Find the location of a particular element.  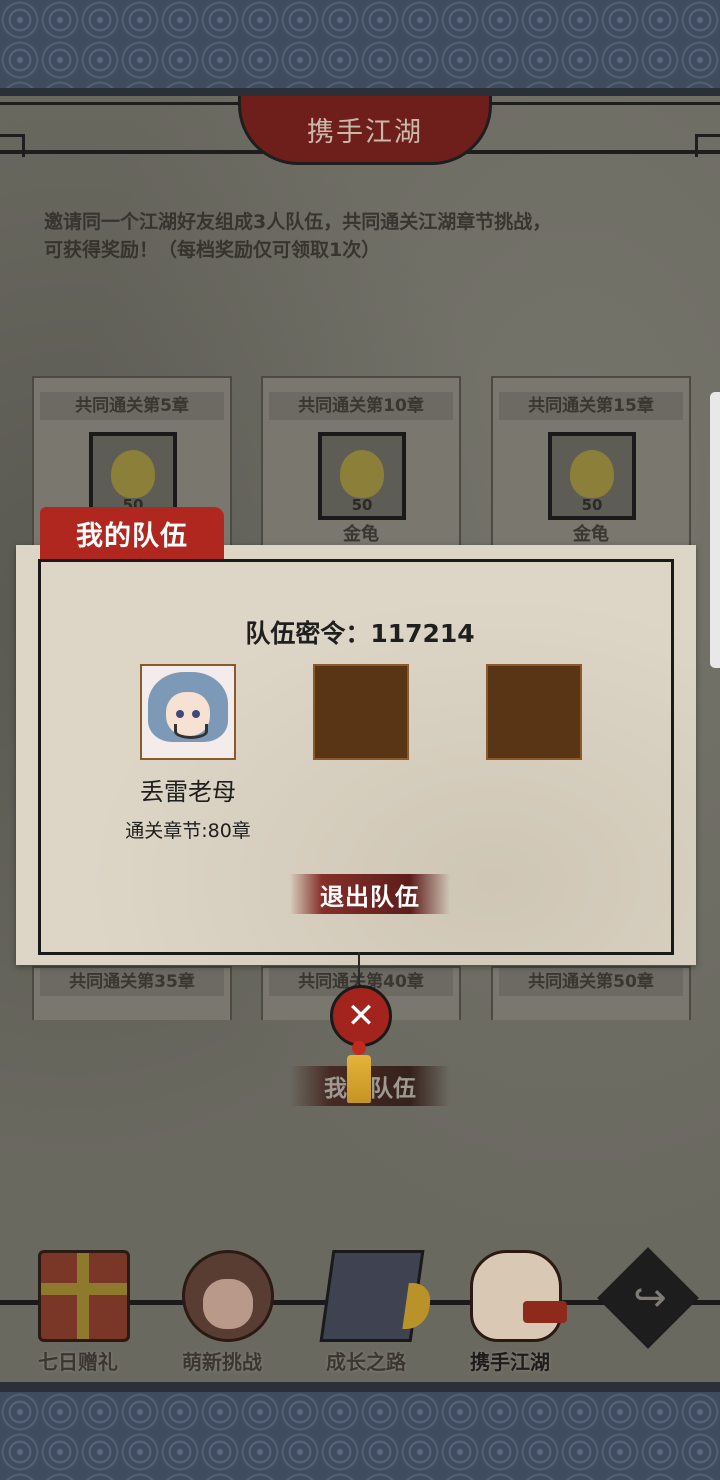

close-string is located at coordinates (359, 969).